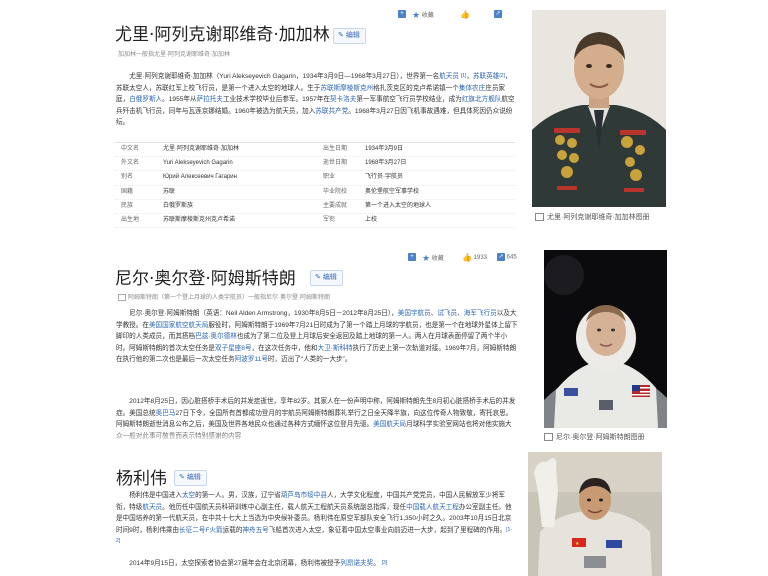 The image size is (768, 576). Describe the element at coordinates (447, 313) in the screenshot. I see `link-test-pilot: 试飞员` at that location.